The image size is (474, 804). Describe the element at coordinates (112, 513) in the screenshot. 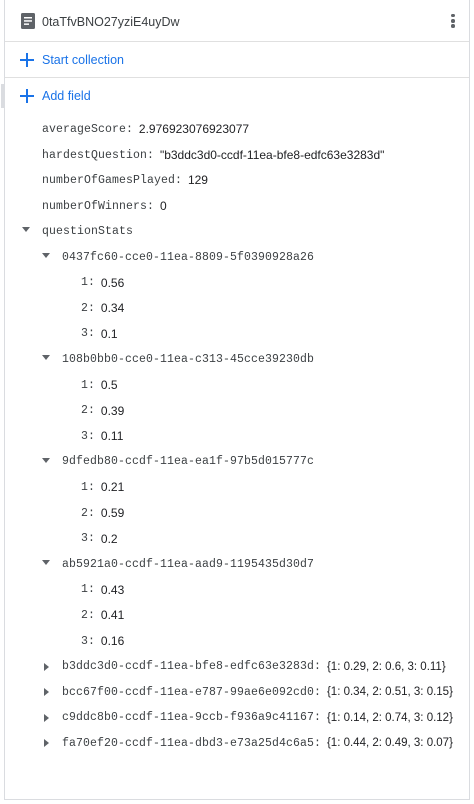

I see `entry-value: 0.59` at that location.